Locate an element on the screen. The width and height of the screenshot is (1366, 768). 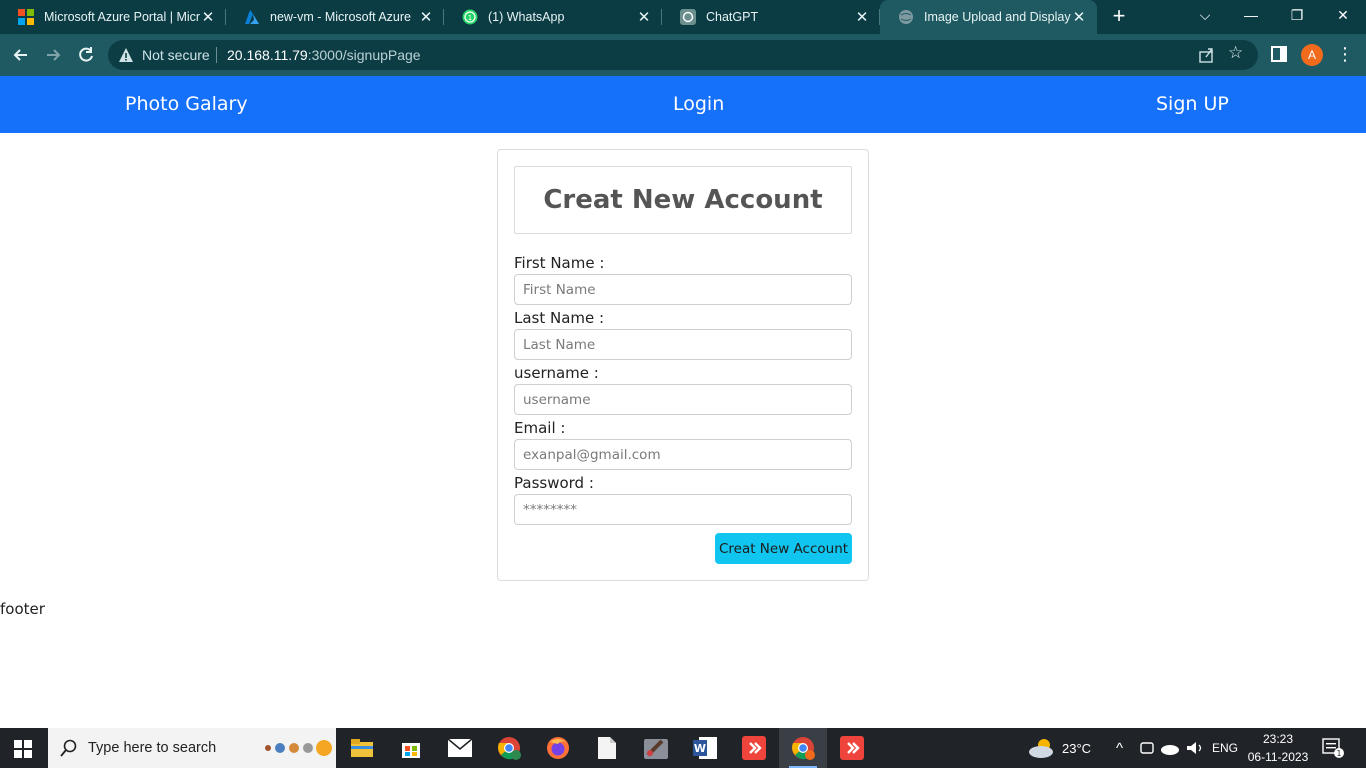
security-status: Not secure is located at coordinates (176, 55).